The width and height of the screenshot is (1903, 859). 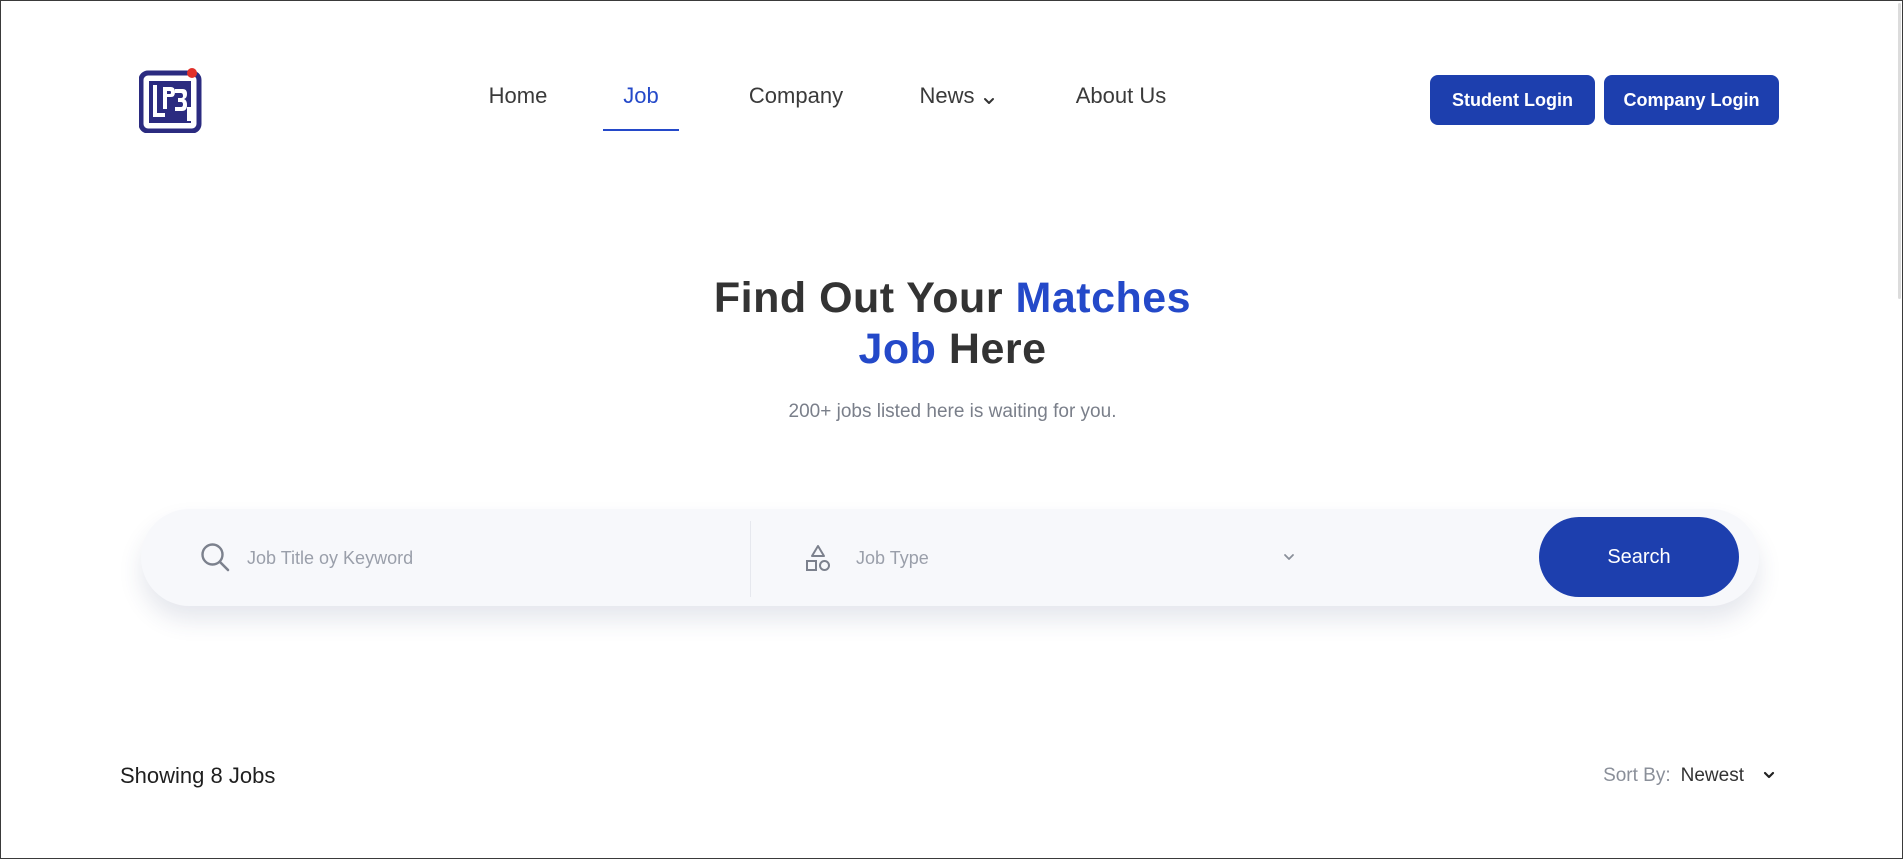 I want to click on search-icon, so click(x=215, y=557).